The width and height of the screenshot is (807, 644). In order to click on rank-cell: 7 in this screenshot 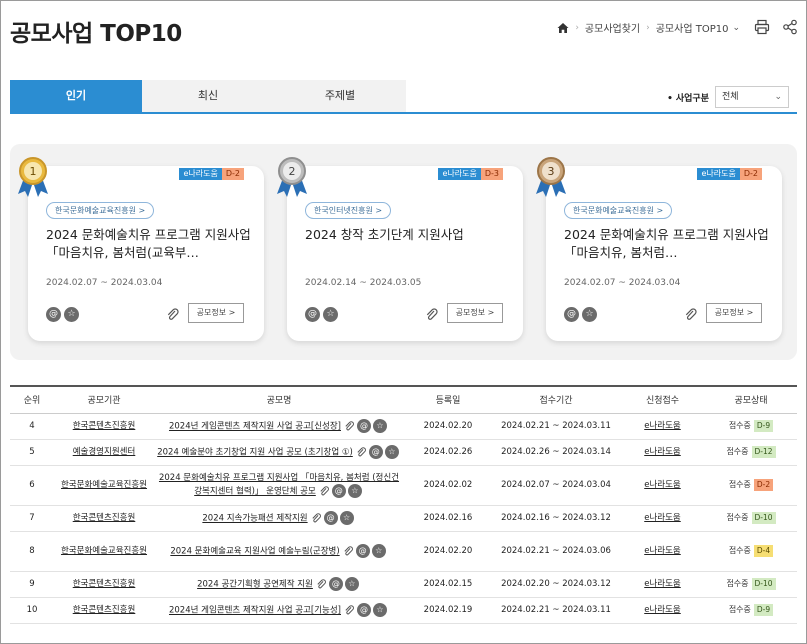, I will do `click(32, 518)`.